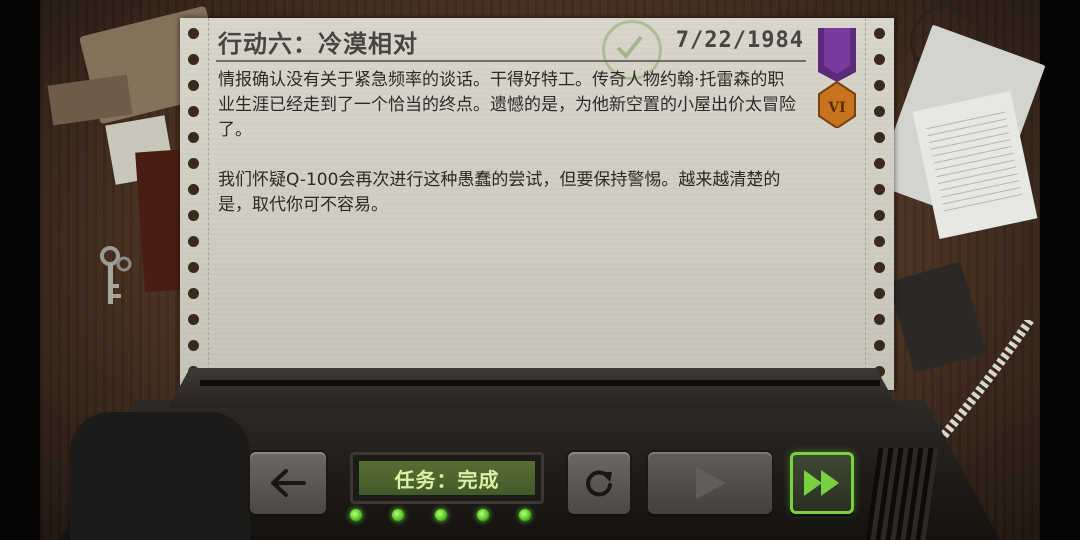 Image resolution: width=1080 pixels, height=540 pixels. I want to click on left-arrow-icon, so click(288, 483).